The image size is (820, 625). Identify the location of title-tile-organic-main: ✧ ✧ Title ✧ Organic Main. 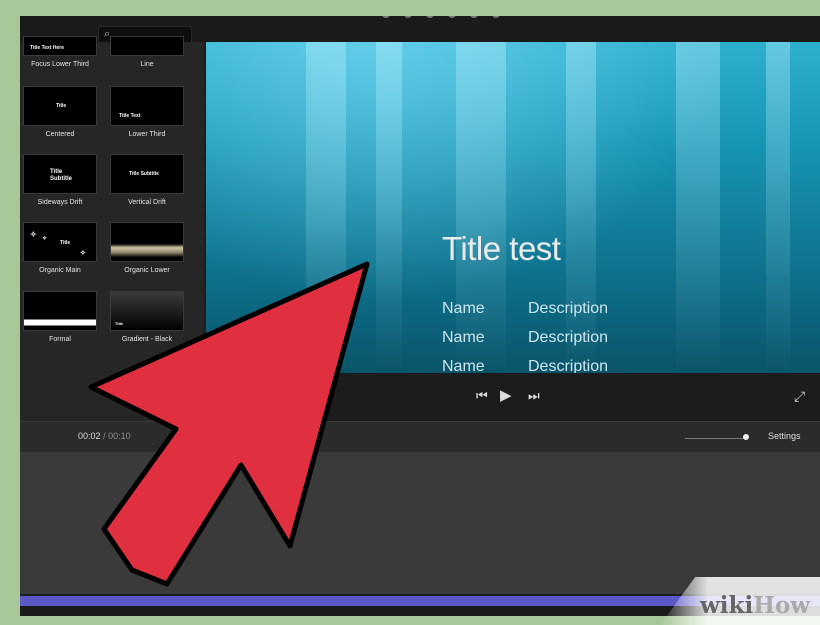
(60, 248).